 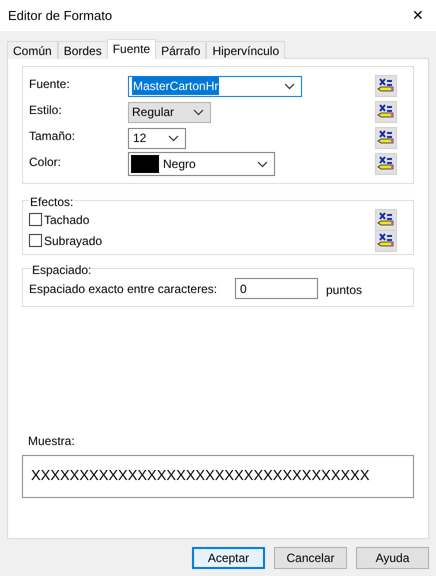 What do you see at coordinates (418, 15) in the screenshot?
I see `close-button: ✕` at bounding box center [418, 15].